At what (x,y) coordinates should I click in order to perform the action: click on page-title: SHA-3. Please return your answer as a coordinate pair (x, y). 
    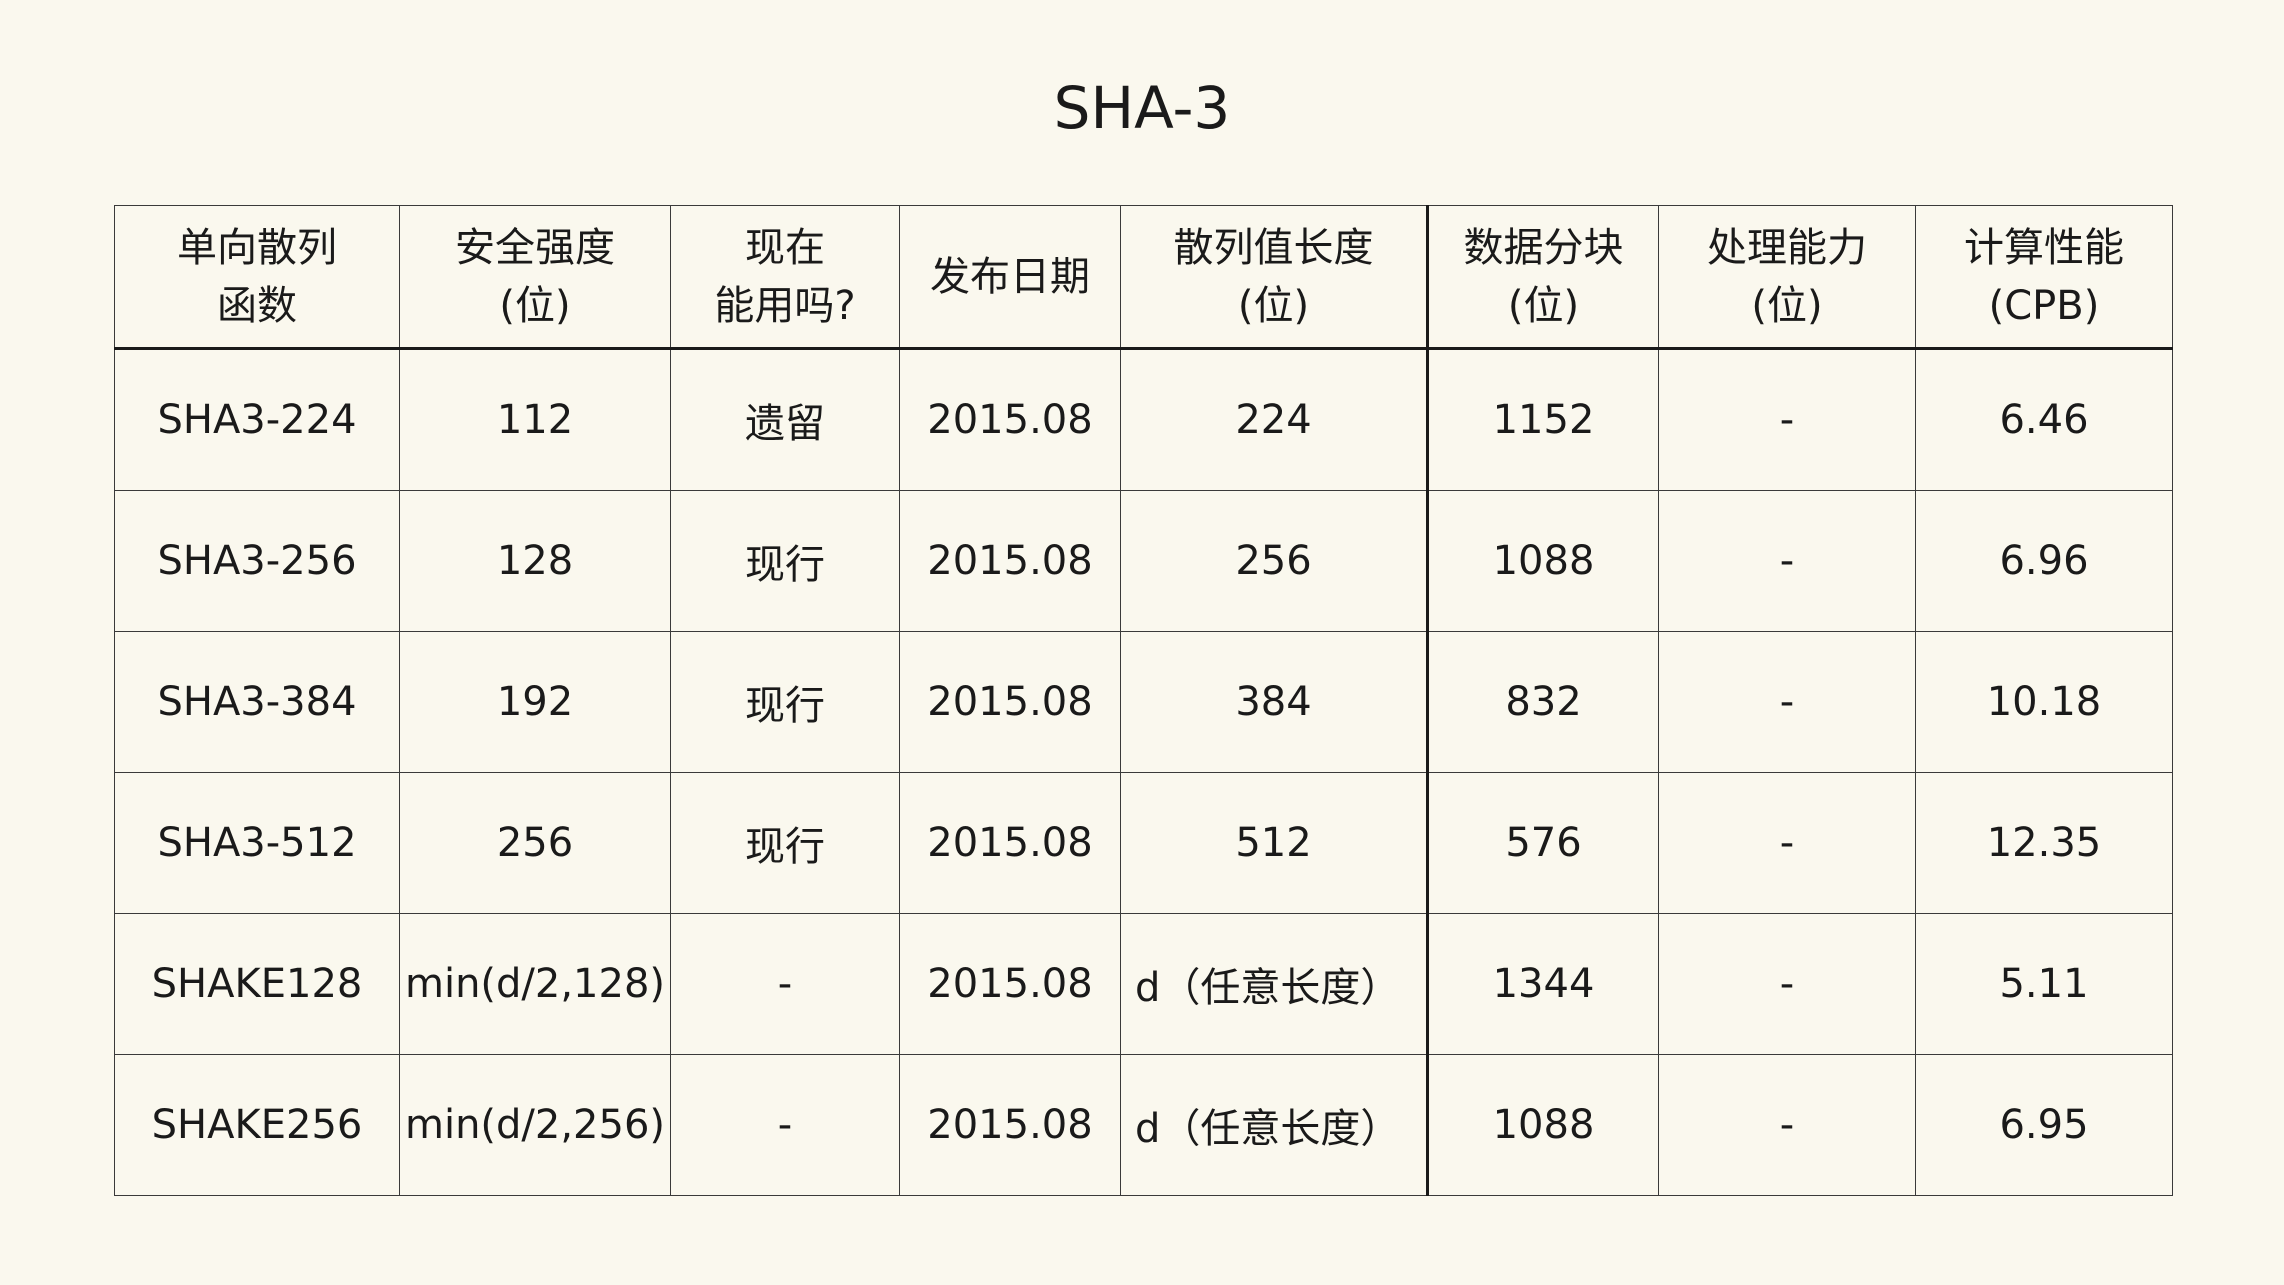
    Looking at the image, I should click on (1142, 108).